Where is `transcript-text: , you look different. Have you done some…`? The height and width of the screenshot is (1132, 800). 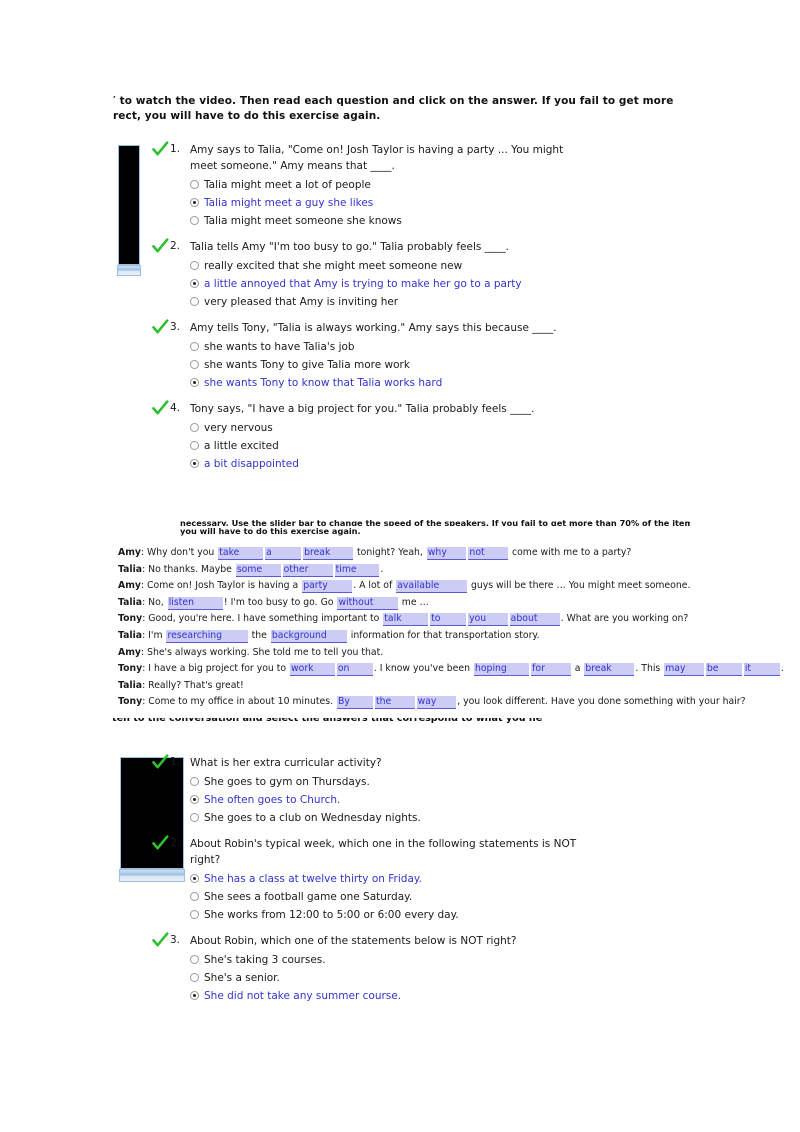 transcript-text: , you look different. Have you done some… is located at coordinates (601, 702).